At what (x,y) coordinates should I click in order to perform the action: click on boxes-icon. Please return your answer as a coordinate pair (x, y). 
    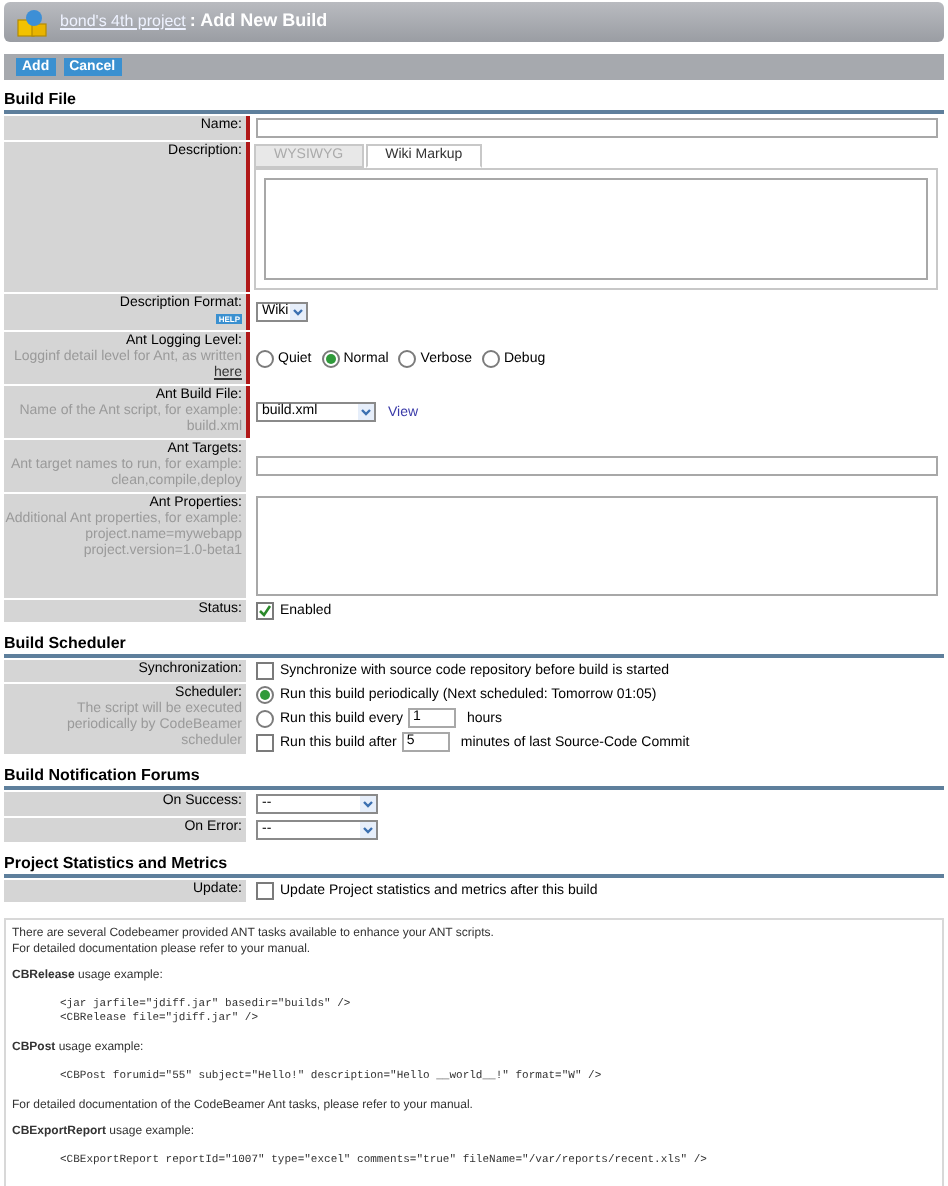
    Looking at the image, I should click on (32, 22).